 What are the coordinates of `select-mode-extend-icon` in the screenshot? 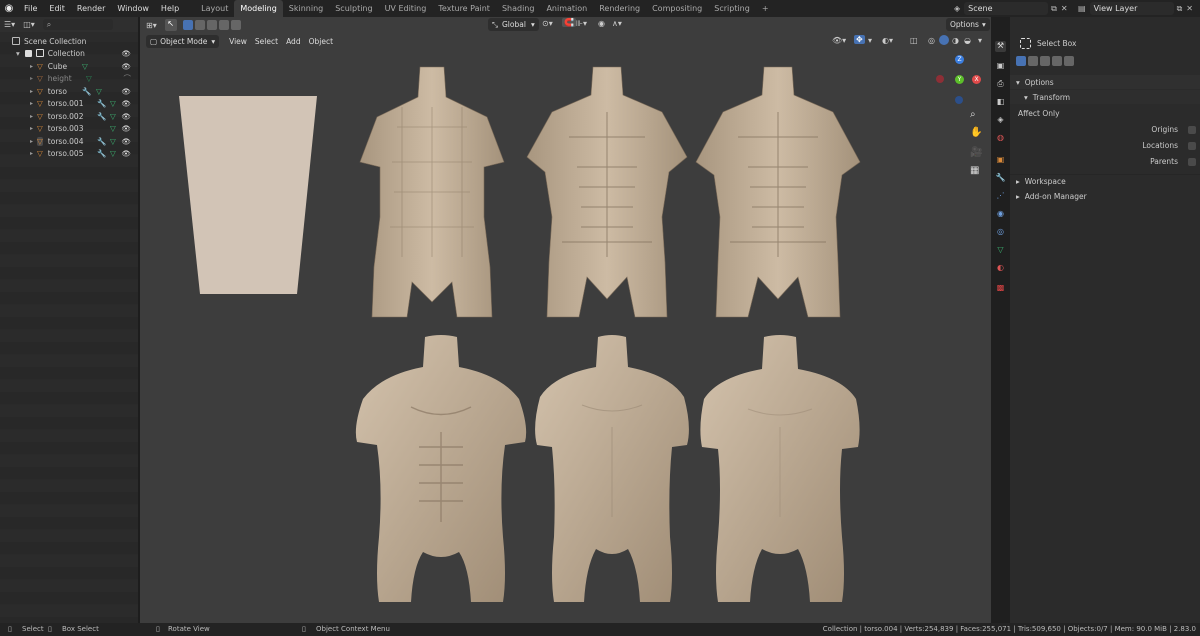 It's located at (1033, 61).